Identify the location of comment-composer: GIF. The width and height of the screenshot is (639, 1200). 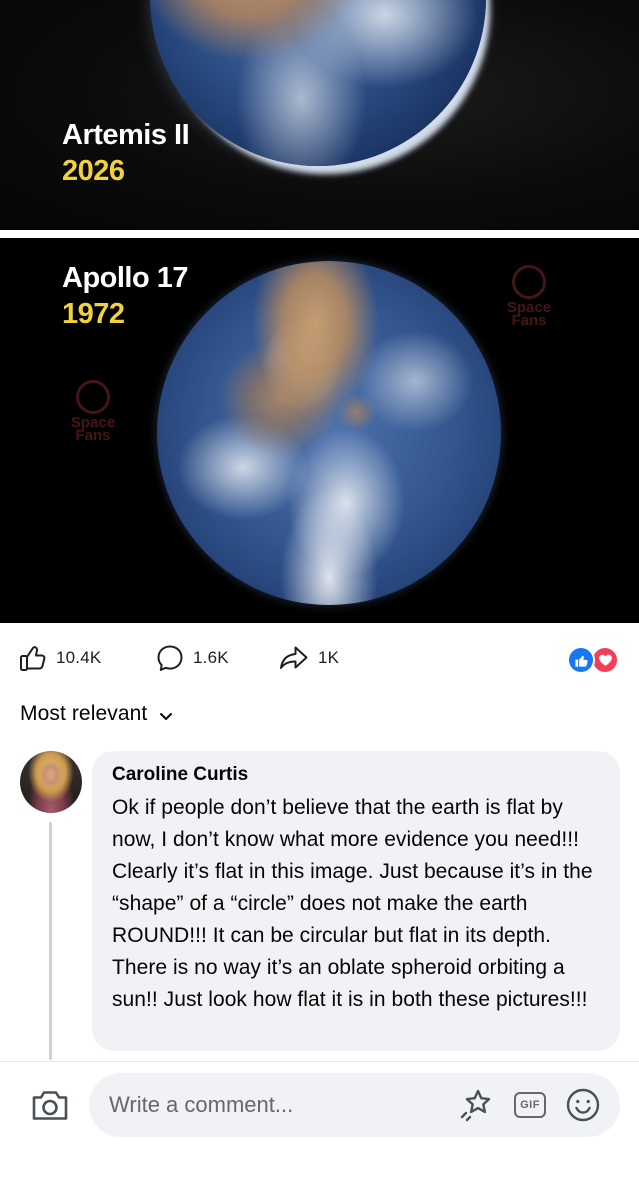
(354, 1105).